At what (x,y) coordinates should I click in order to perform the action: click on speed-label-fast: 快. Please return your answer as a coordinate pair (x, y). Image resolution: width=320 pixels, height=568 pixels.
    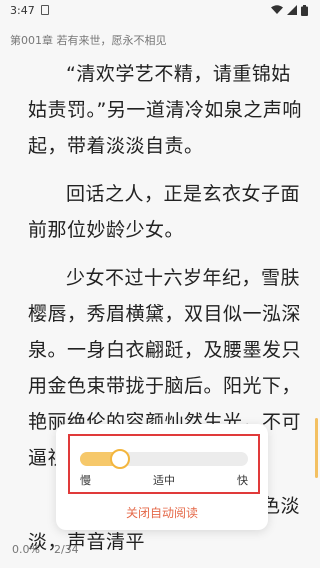
    Looking at the image, I should click on (242, 480).